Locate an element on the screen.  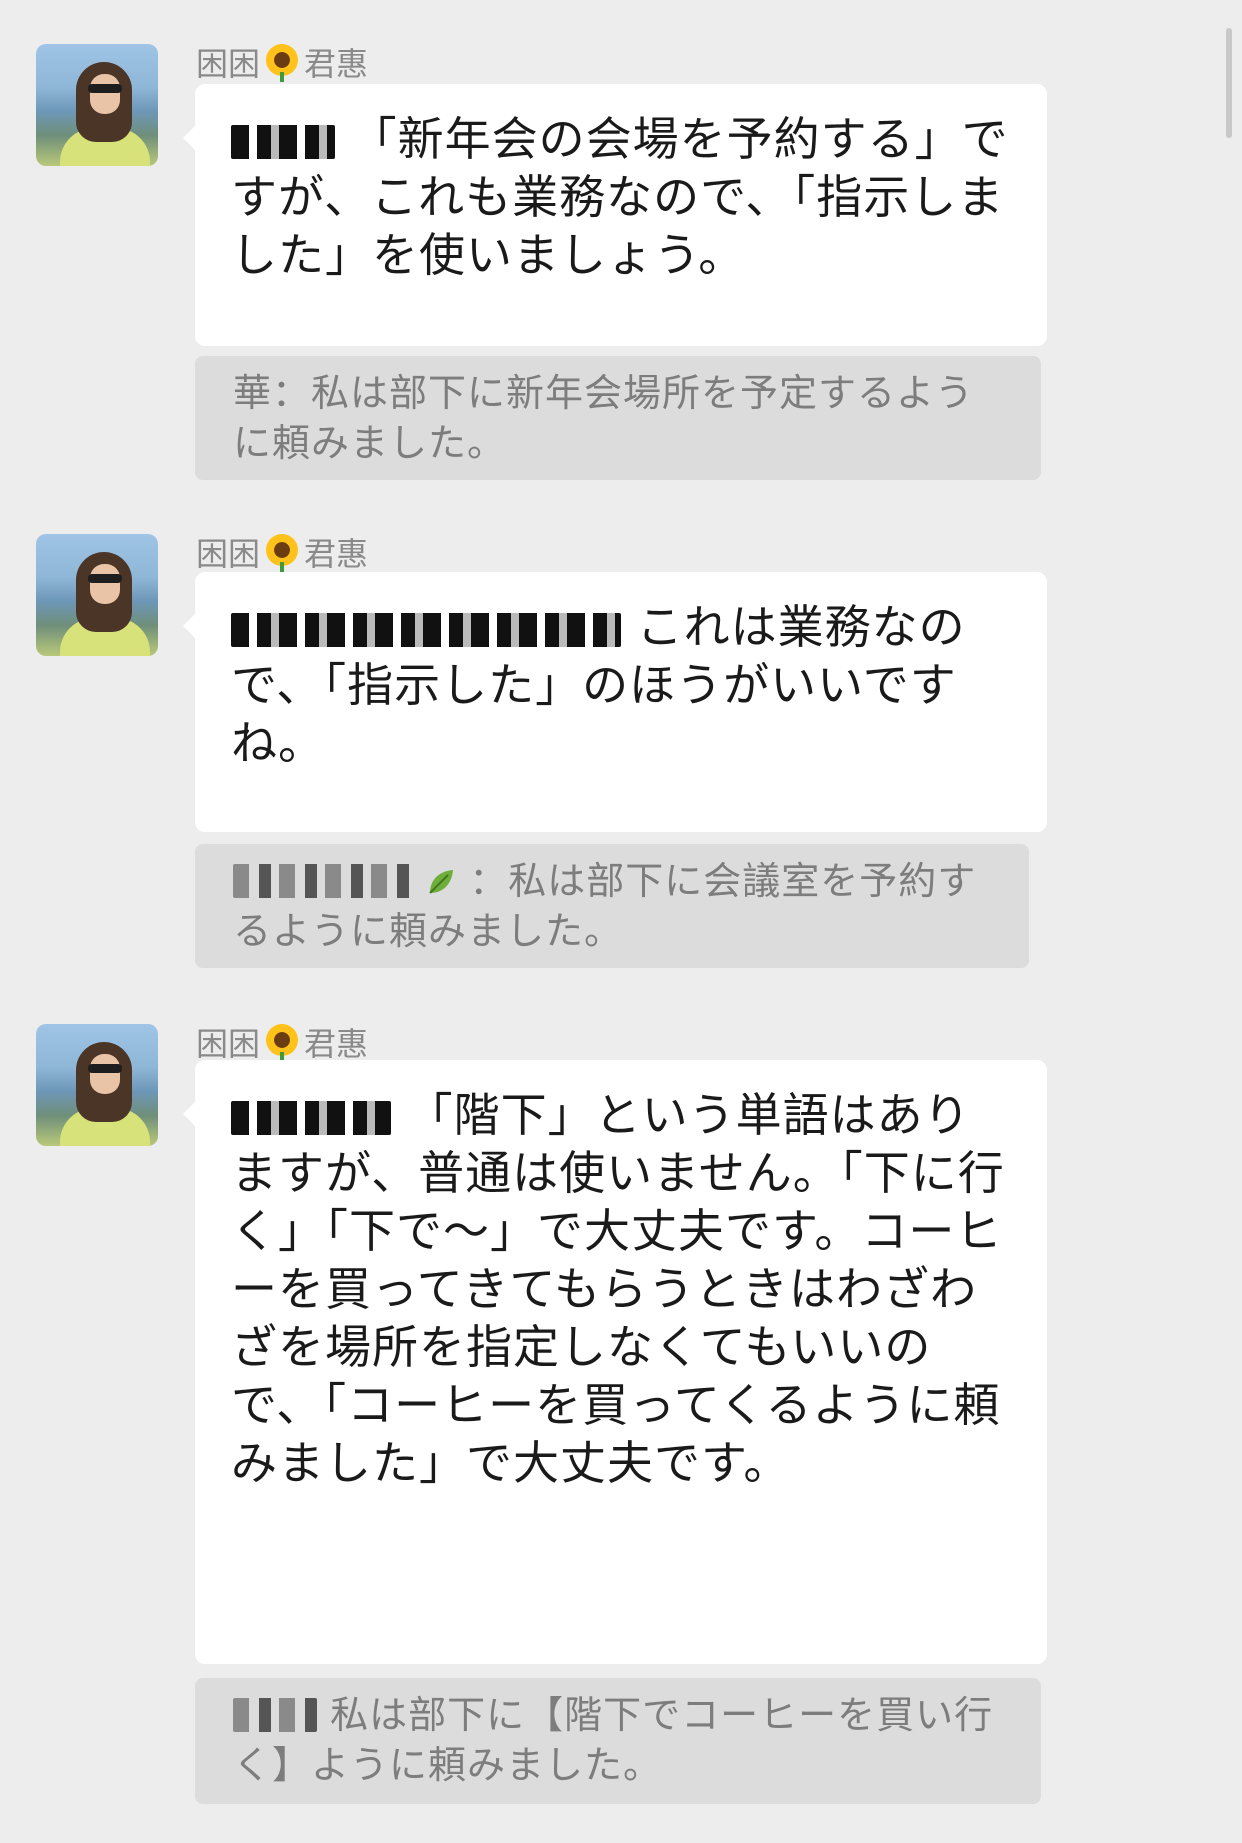
scrollbar is located at coordinates (1229, 83).